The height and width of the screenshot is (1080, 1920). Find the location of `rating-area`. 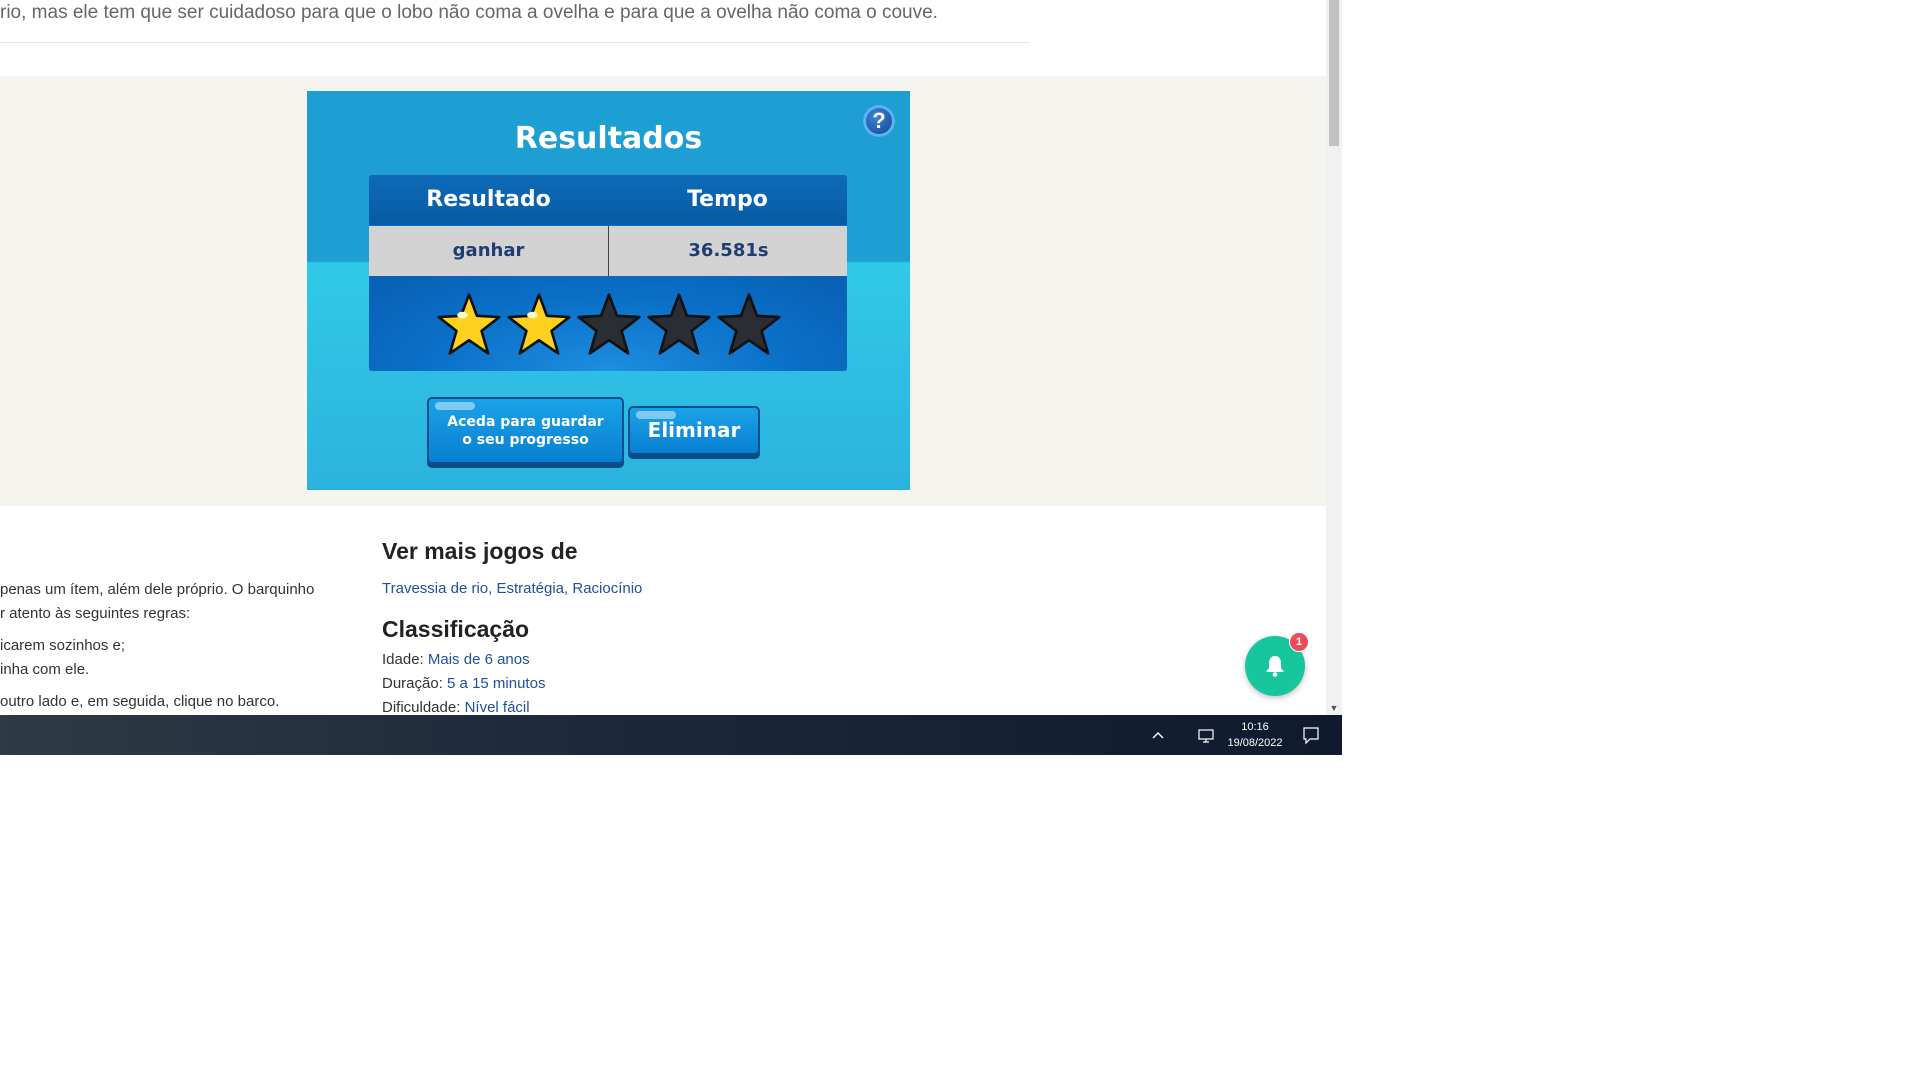

rating-area is located at coordinates (608, 323).